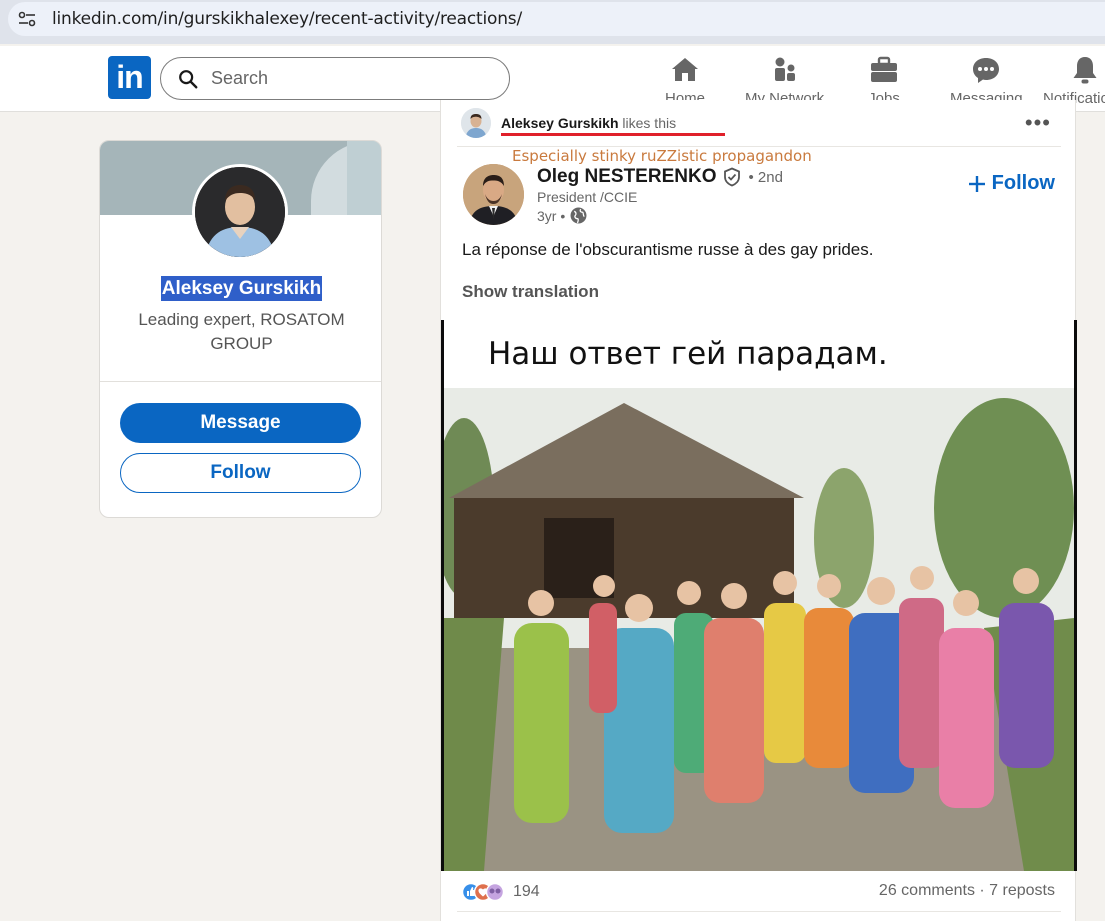  I want to click on home-icon, so click(685, 69).